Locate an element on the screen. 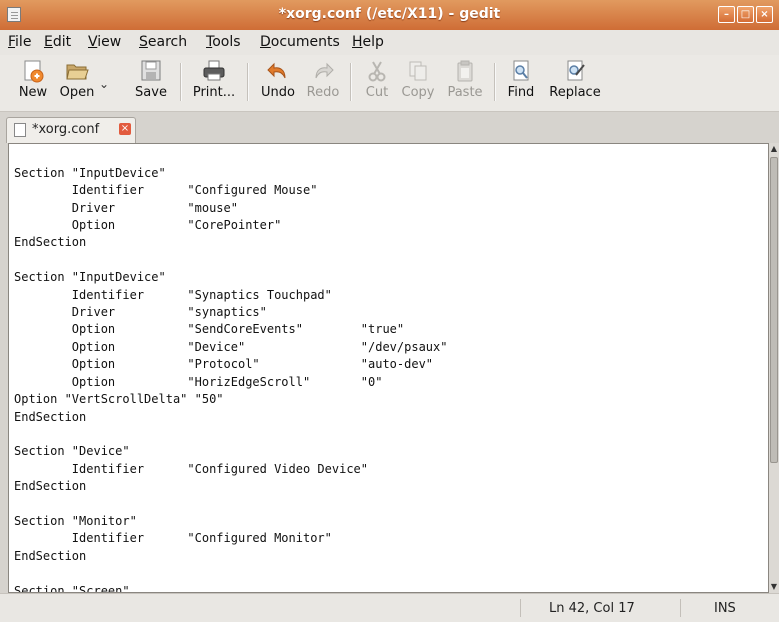 This screenshot has width=779, height=622. scrollbar-thumb is located at coordinates (774, 310).